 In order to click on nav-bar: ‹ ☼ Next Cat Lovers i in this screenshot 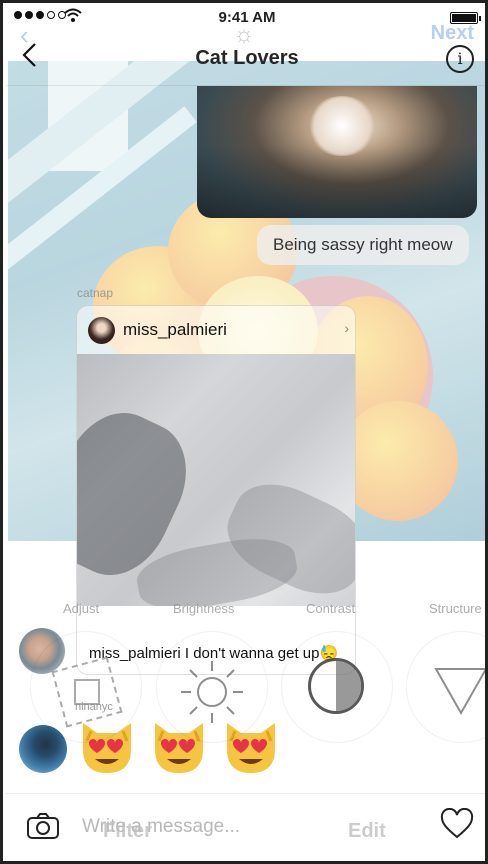, I will do `click(245, 53)`.